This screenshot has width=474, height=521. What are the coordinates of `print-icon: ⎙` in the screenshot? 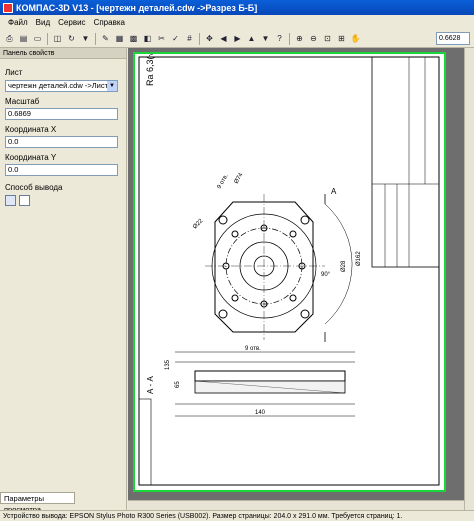 It's located at (9, 38).